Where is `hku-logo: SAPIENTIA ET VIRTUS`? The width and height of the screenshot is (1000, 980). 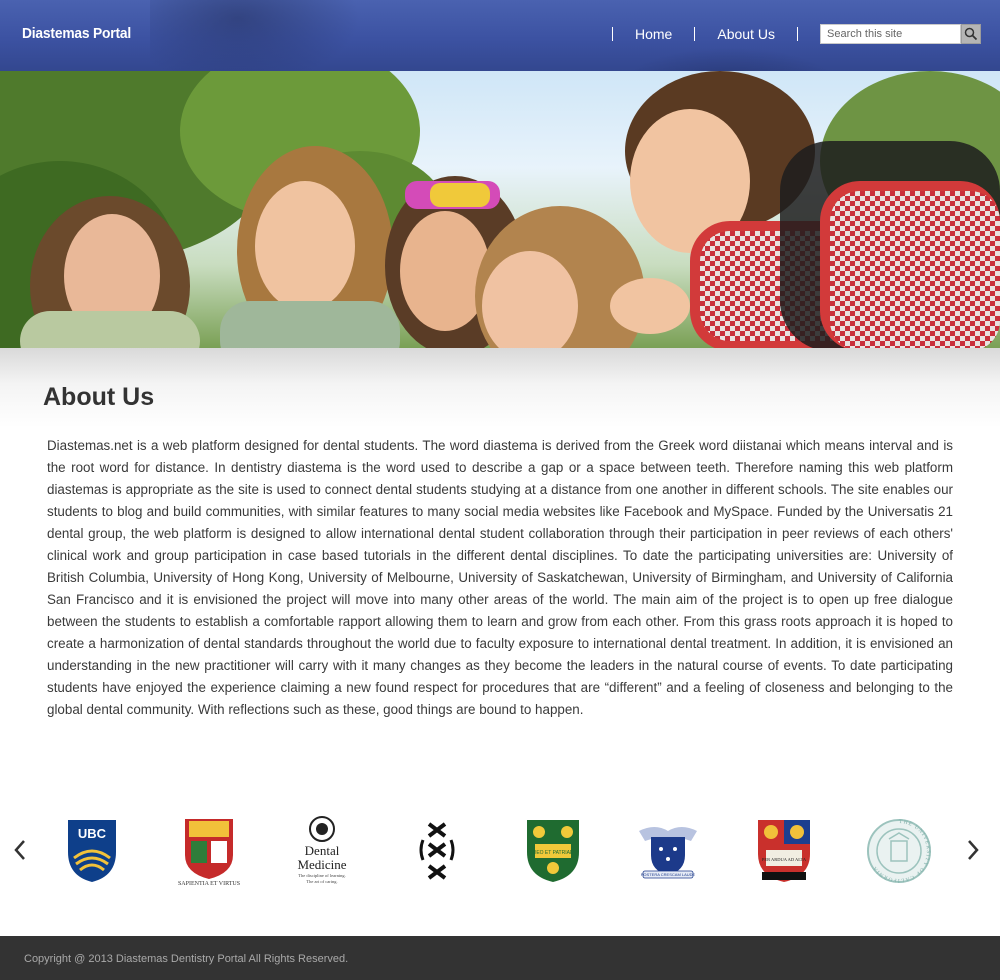
hku-logo: SAPIENTIA ET VIRTUS is located at coordinates (209, 851).